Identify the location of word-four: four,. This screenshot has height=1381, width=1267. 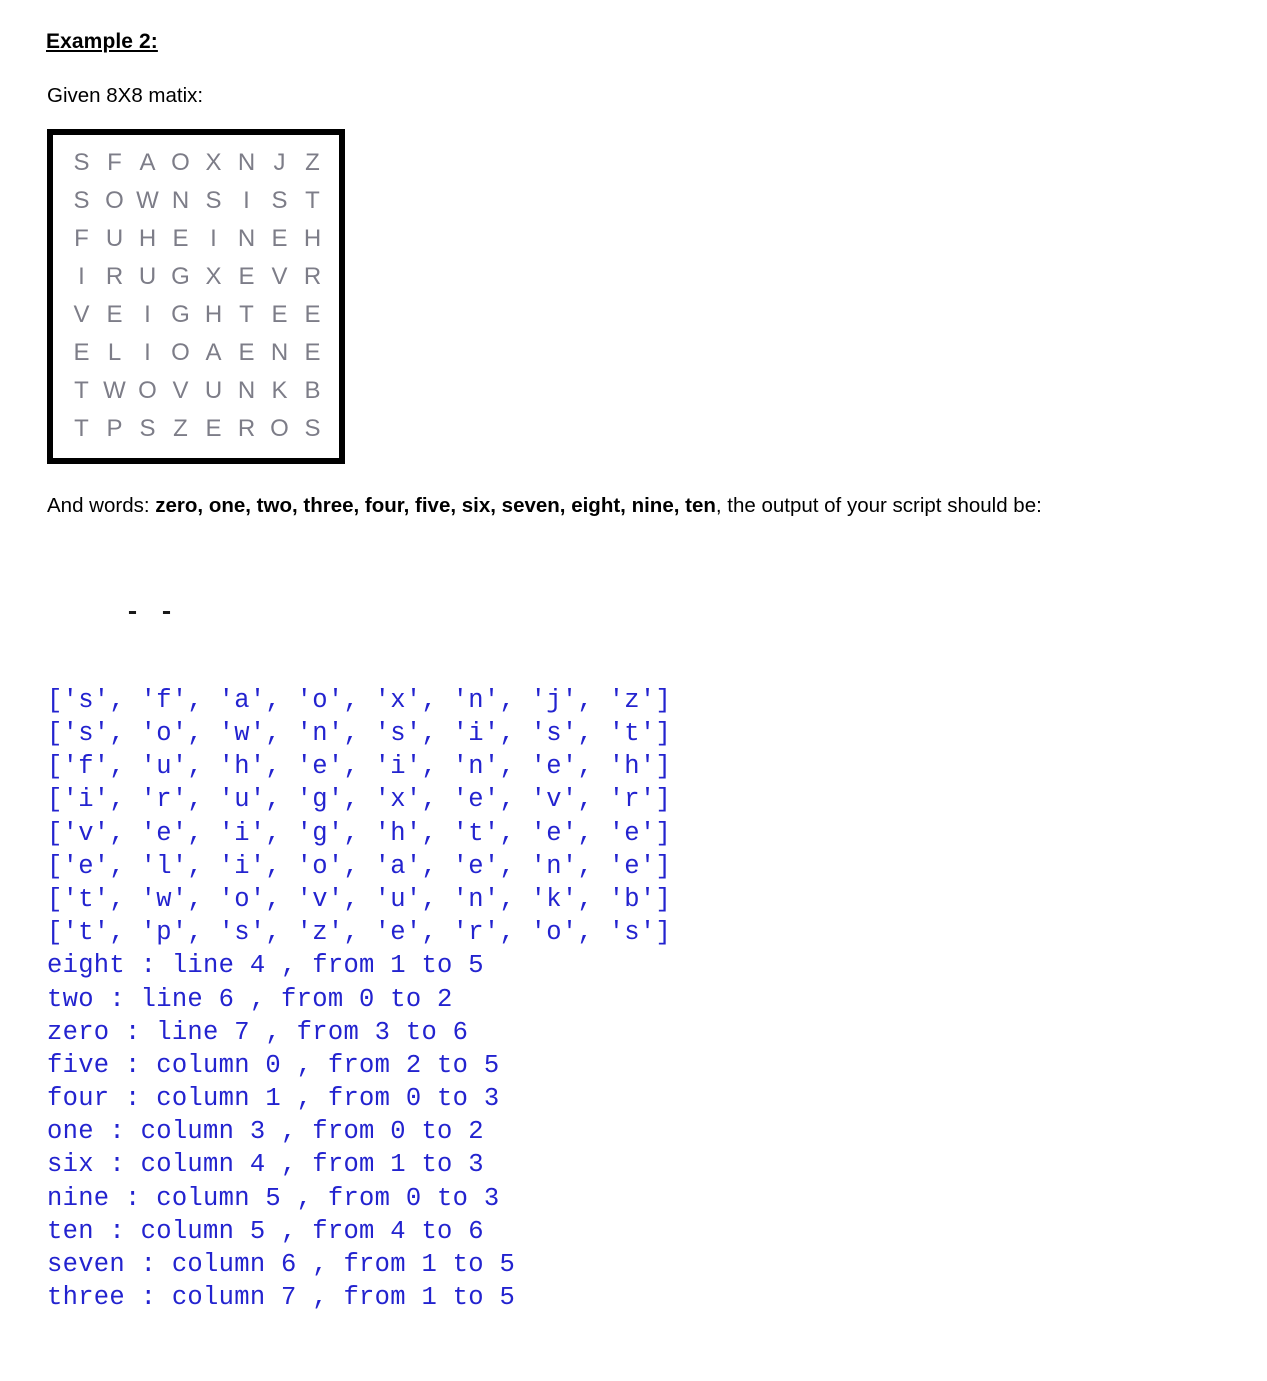
(387, 505).